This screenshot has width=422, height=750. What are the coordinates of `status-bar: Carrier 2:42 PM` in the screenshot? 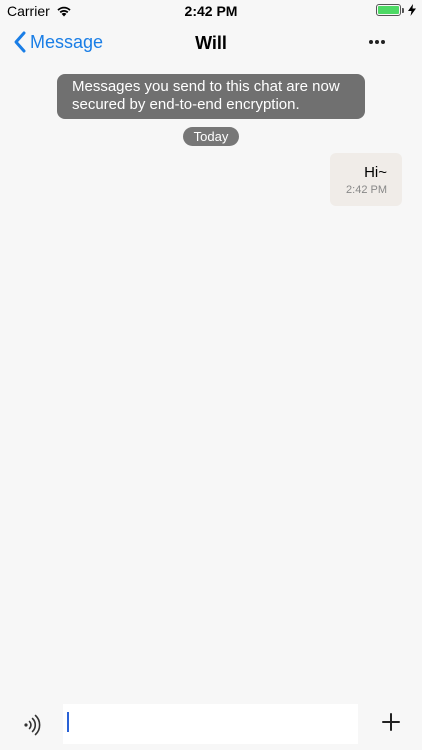 It's located at (211, 11).